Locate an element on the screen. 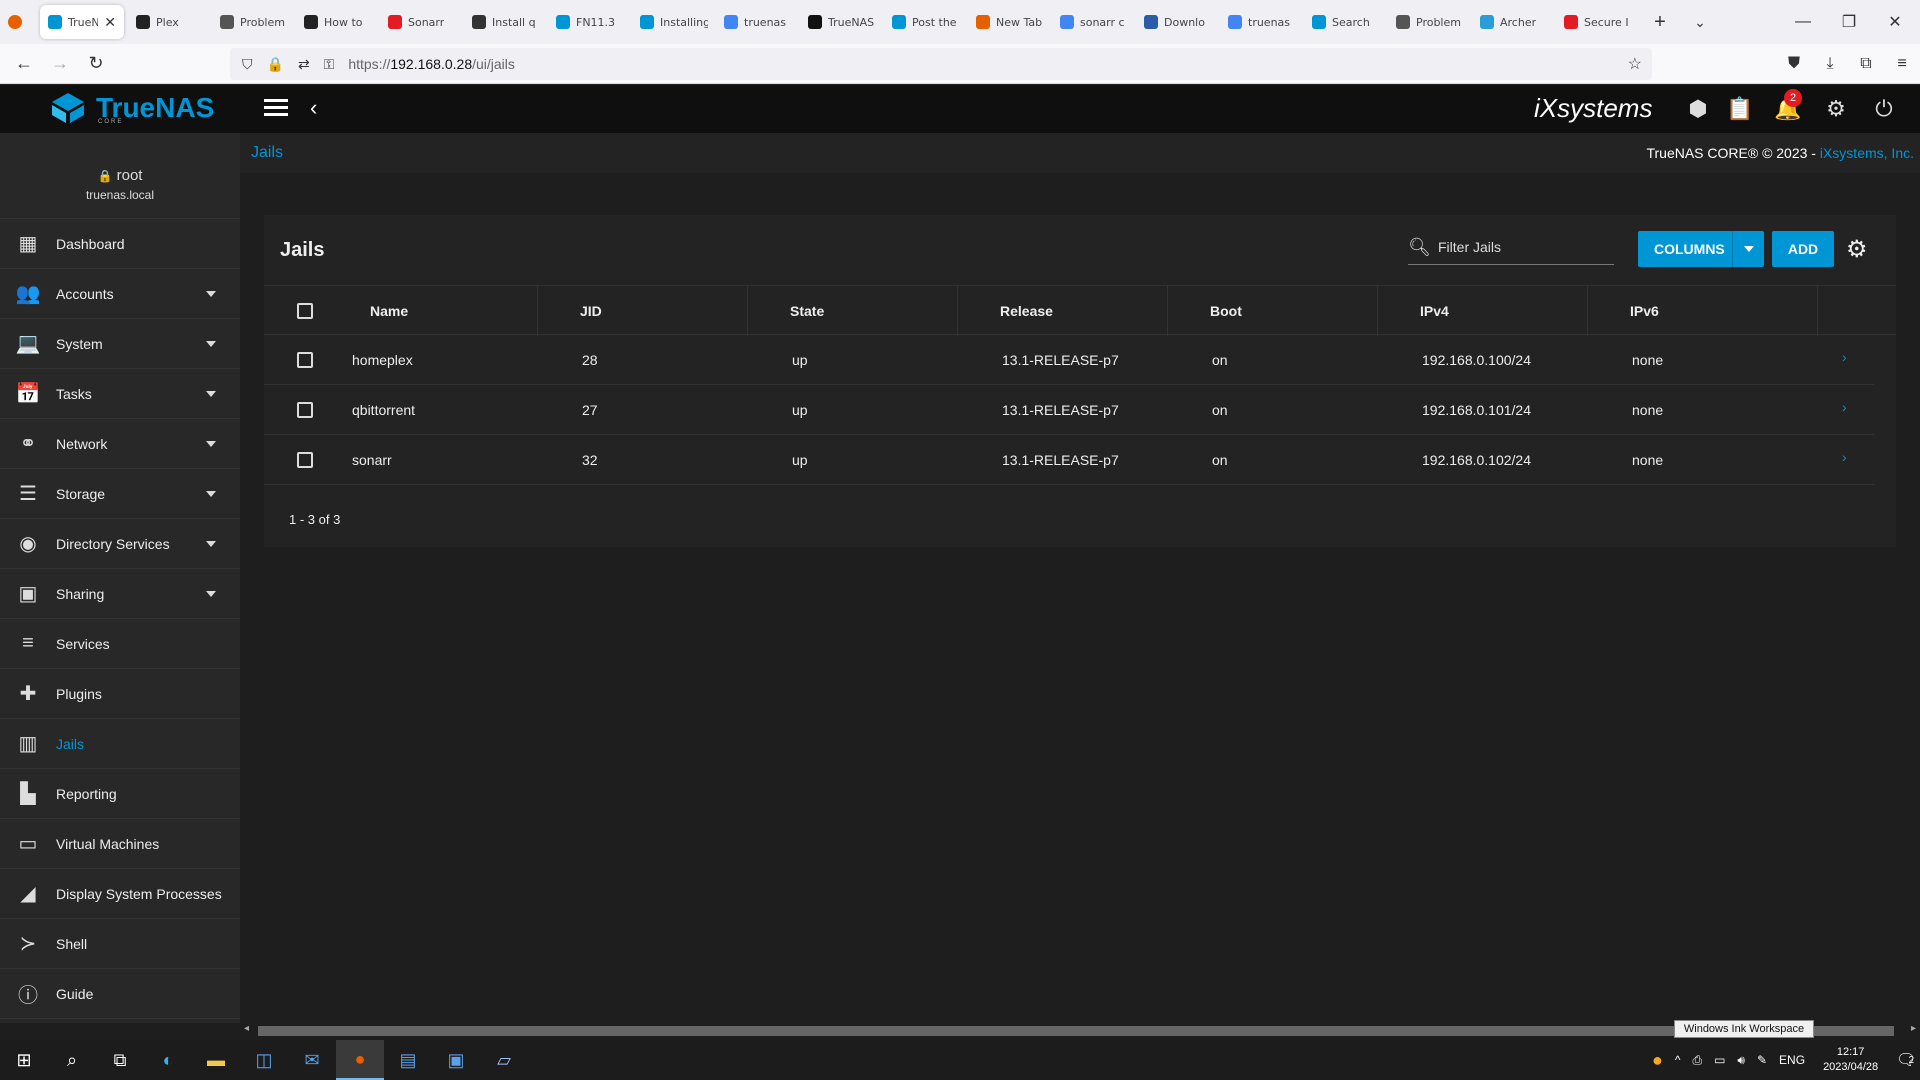 The width and height of the screenshot is (1920, 1080). add-jail-button: ADD is located at coordinates (1803, 249).